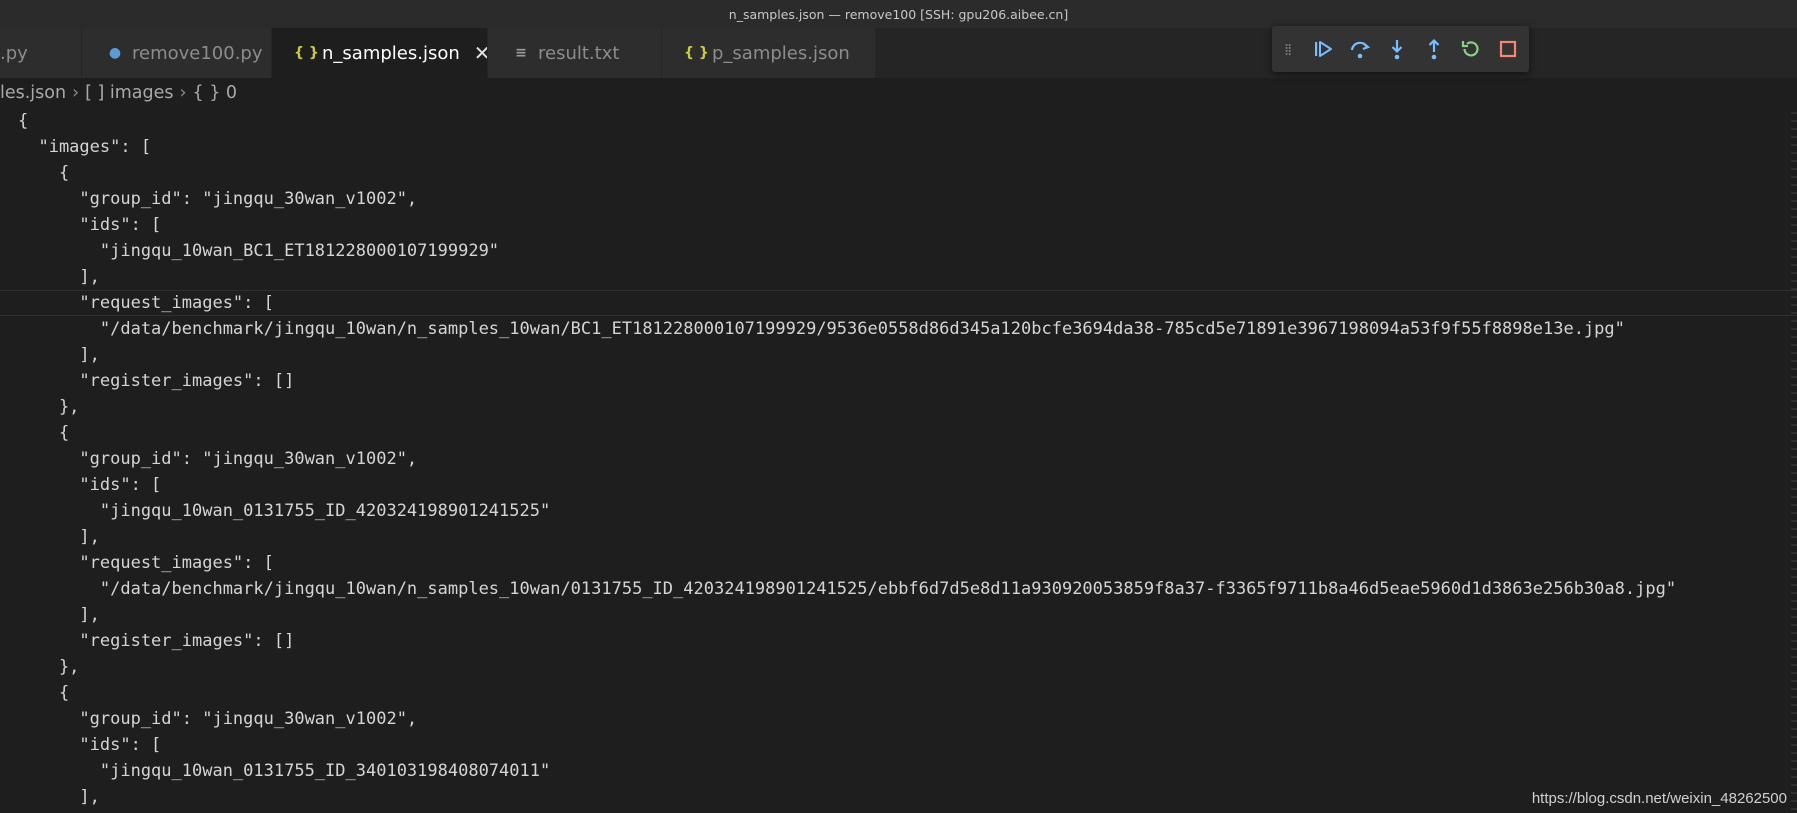 This screenshot has width=1797, height=813. Describe the element at coordinates (391, 53) in the screenshot. I see `tab-label: n_samples.json` at that location.